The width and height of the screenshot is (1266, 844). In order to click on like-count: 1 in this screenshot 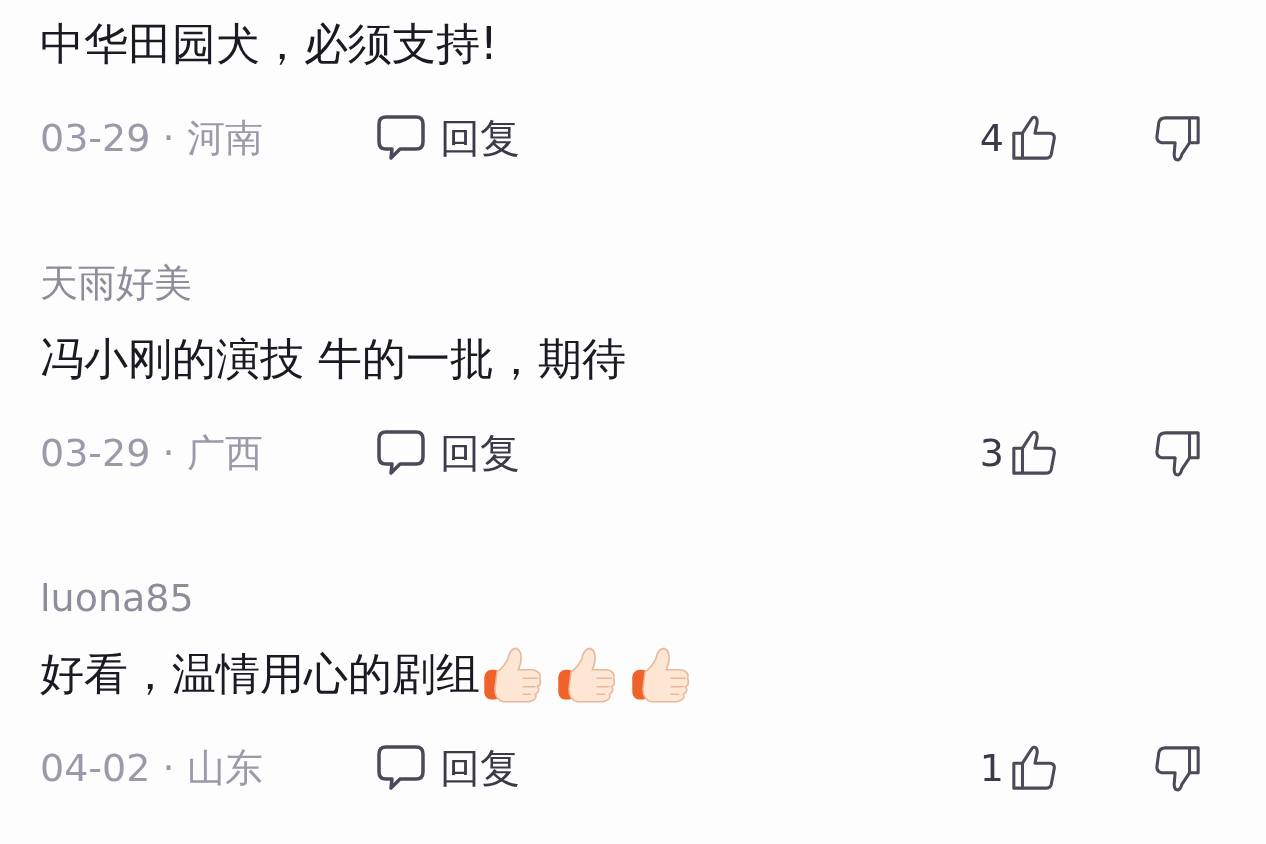, I will do `click(991, 768)`.